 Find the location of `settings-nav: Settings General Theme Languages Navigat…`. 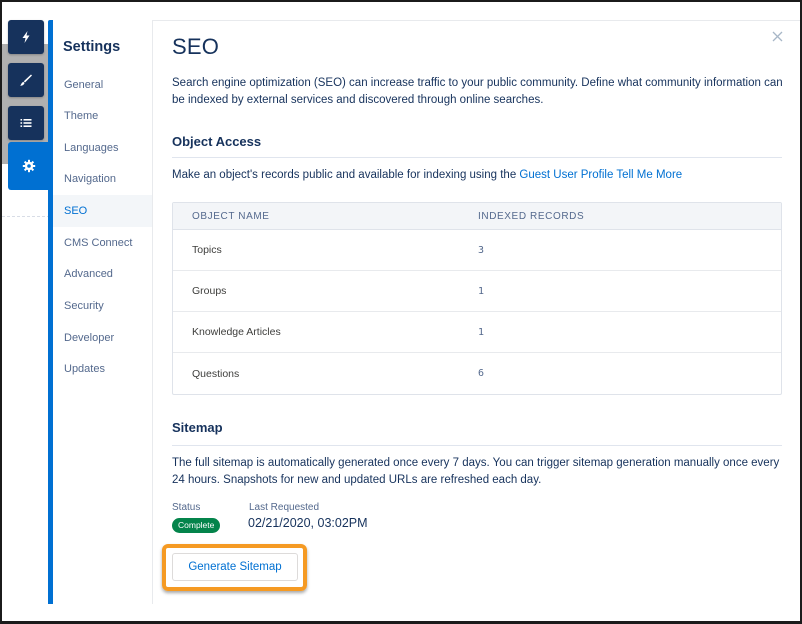

settings-nav: Settings General Theme Languages Navigat… is located at coordinates (103, 312).